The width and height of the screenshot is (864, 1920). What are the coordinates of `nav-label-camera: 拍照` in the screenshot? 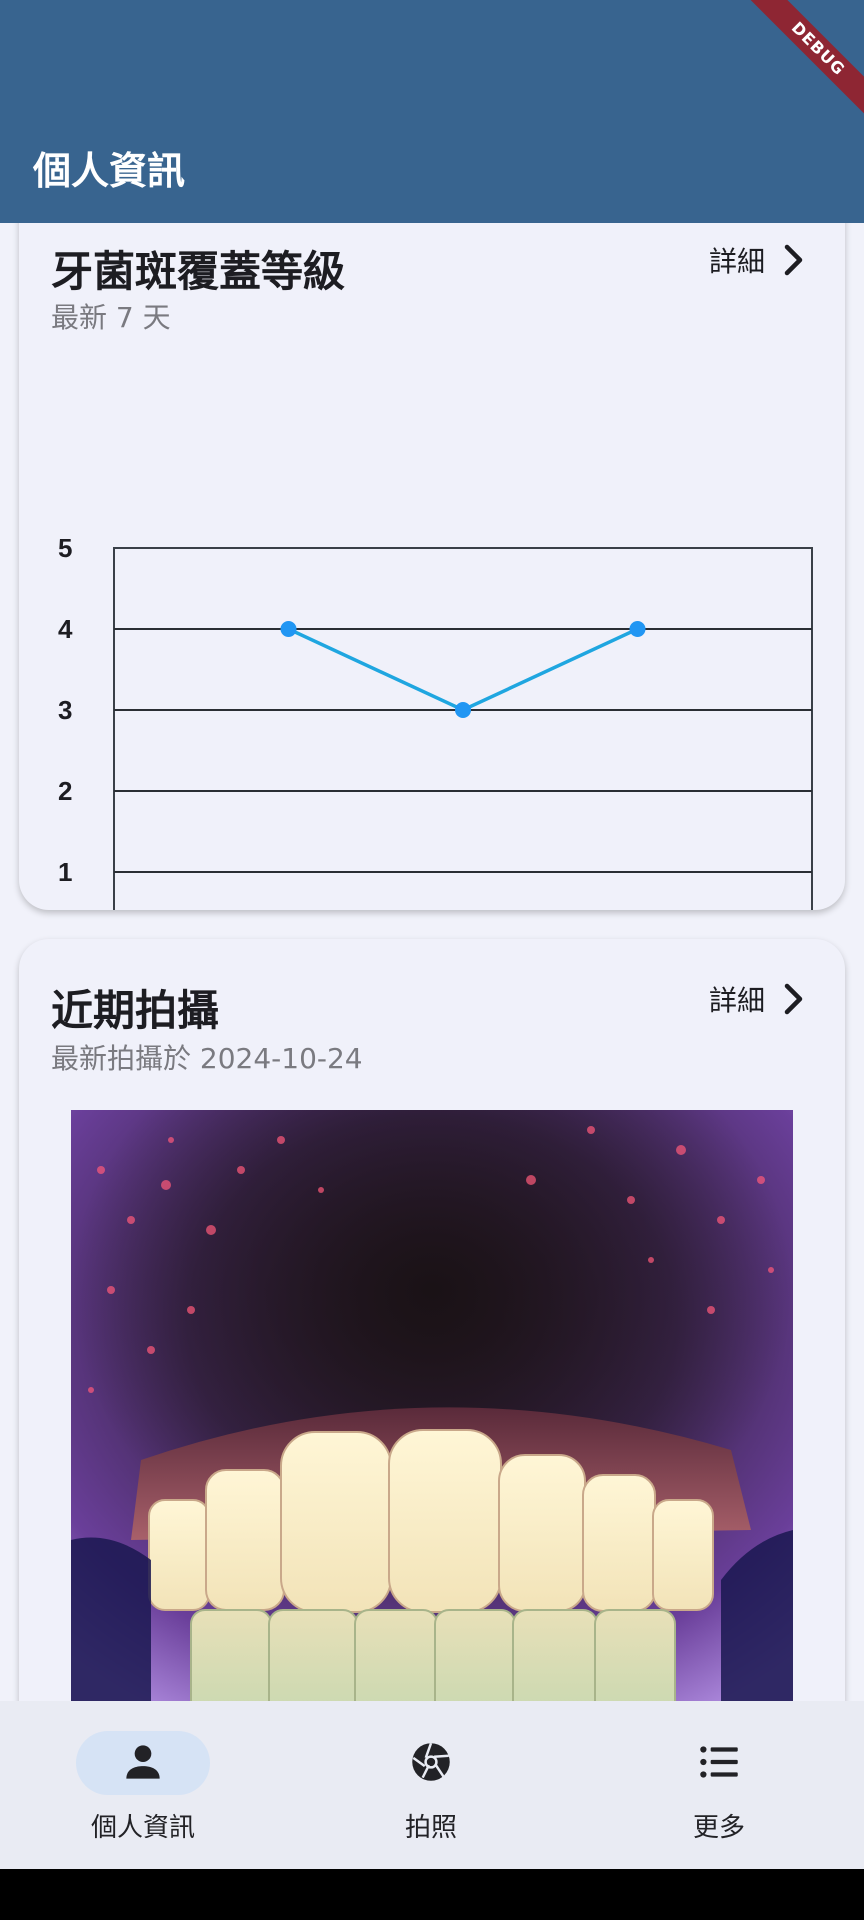 It's located at (430, 1828).